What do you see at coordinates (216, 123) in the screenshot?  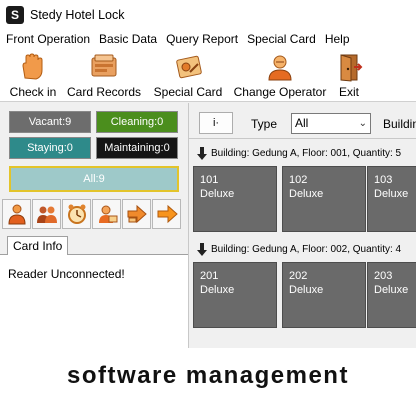 I see `info-button: i·` at bounding box center [216, 123].